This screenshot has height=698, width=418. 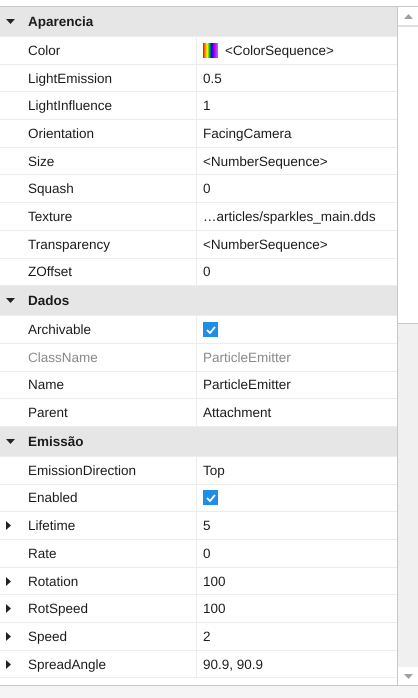 What do you see at coordinates (212, 78) in the screenshot?
I see `property-value: 0.5` at bounding box center [212, 78].